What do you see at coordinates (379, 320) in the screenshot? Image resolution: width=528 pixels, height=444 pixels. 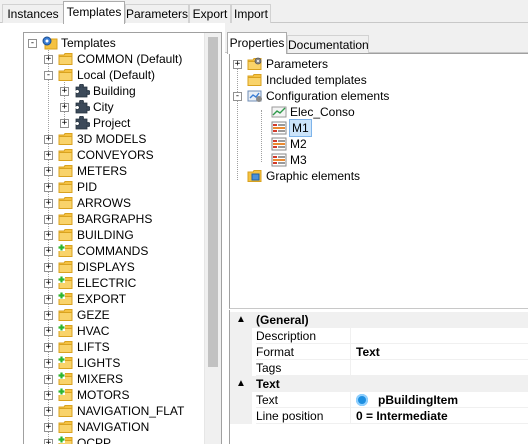 I see `category-general: ▲ (General)` at bounding box center [379, 320].